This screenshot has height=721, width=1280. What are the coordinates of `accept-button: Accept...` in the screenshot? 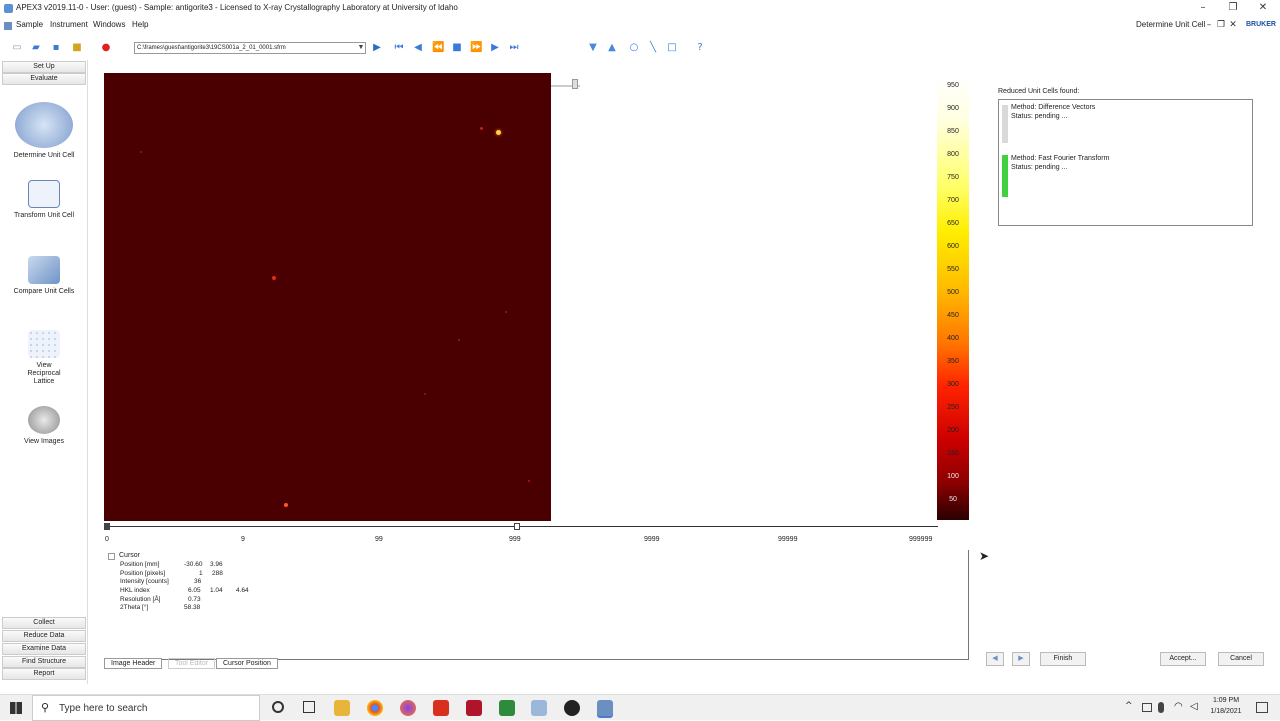 It's located at (1183, 659).